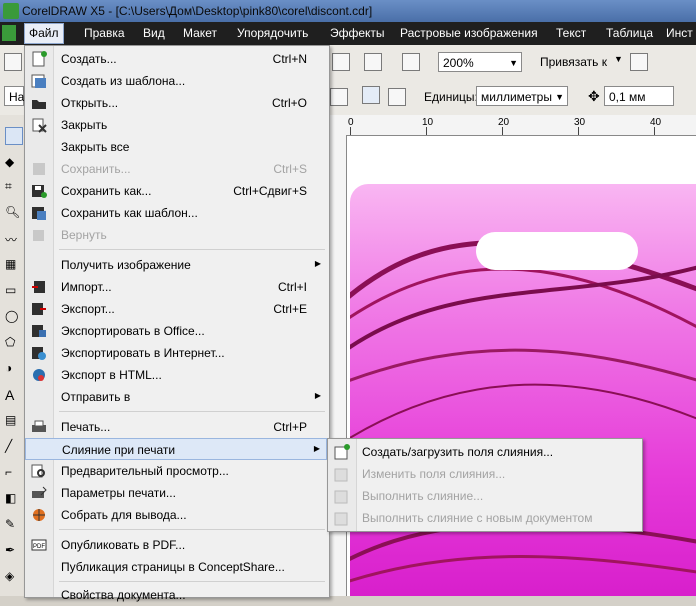 The height and width of the screenshot is (606, 696). Describe the element at coordinates (289, 103) in the screenshot. I see `menu-item-shortcut: Ctrl+O` at that location.